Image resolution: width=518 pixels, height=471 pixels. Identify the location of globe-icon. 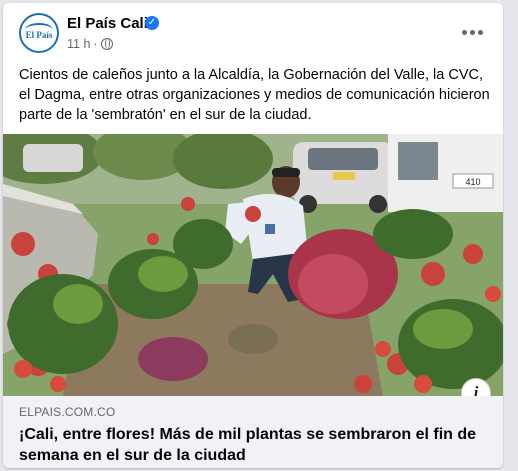
(106, 44).